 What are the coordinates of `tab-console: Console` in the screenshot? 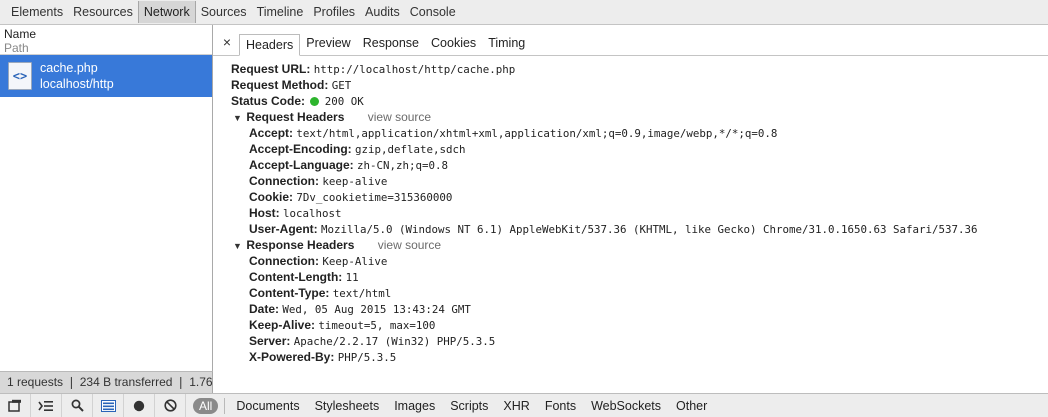 It's located at (433, 12).